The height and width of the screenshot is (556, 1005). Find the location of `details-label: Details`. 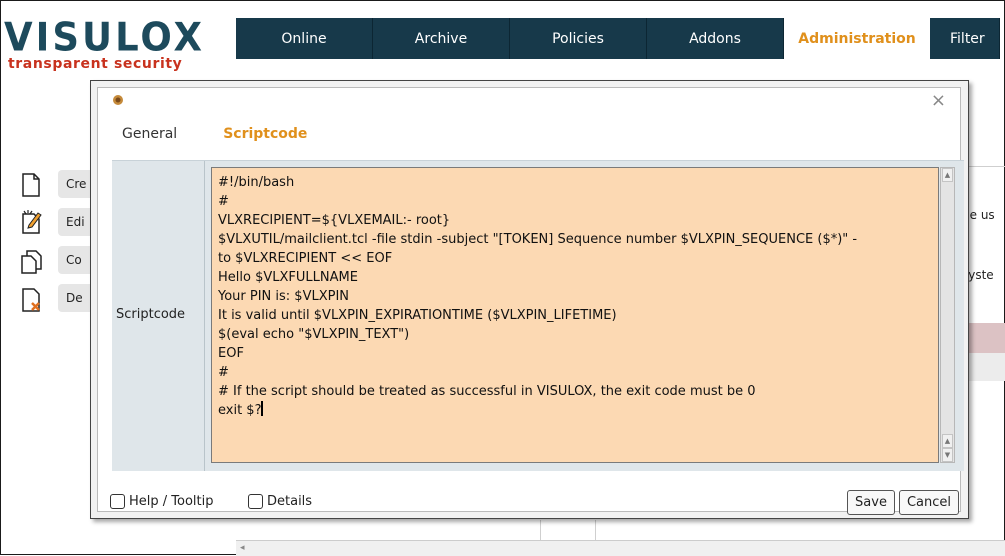

details-label: Details is located at coordinates (290, 501).